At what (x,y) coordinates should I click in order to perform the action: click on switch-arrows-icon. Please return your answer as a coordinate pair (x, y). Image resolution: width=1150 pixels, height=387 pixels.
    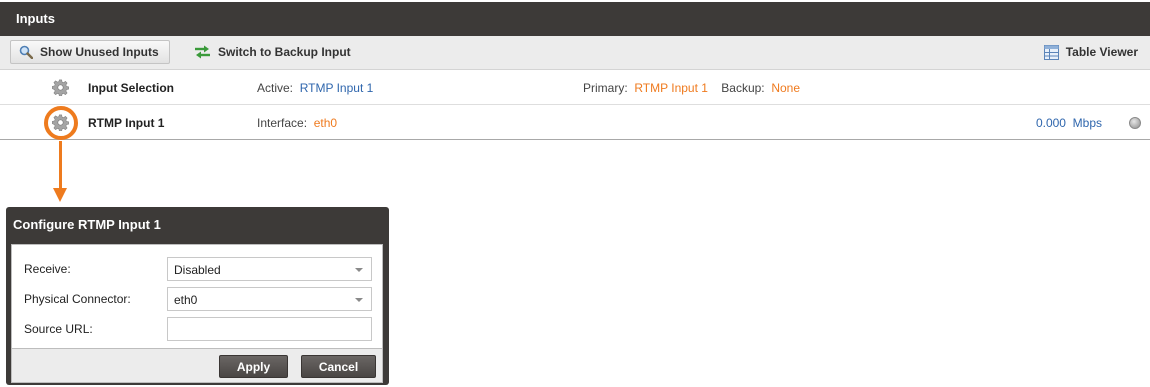
    Looking at the image, I should click on (202, 52).